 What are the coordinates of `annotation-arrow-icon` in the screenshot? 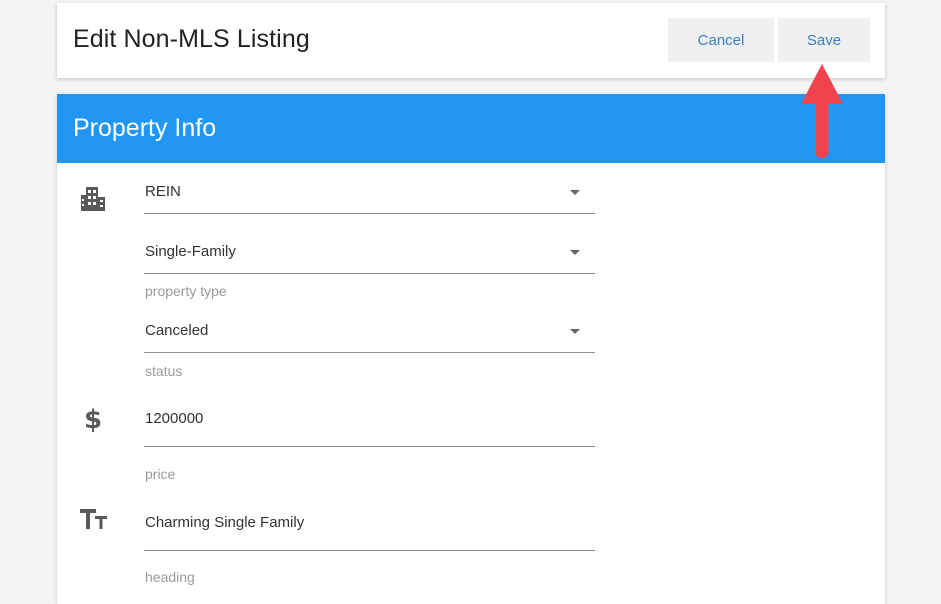 It's located at (822, 111).